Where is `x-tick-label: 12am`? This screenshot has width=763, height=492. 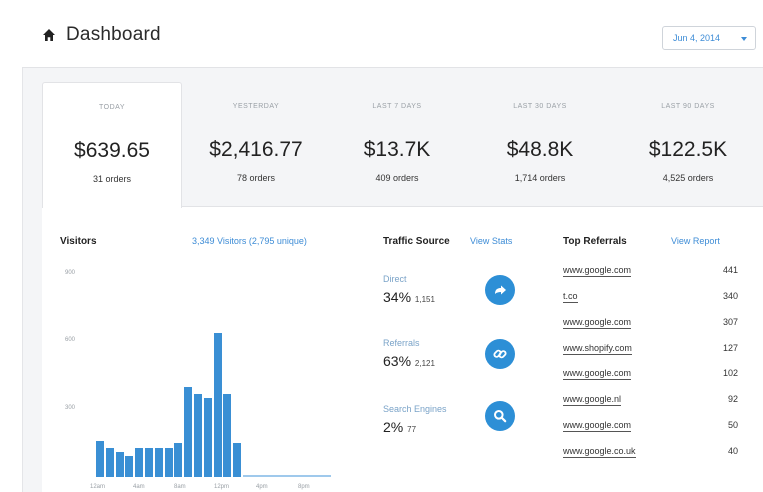 x-tick-label: 12am is located at coordinates (98, 487).